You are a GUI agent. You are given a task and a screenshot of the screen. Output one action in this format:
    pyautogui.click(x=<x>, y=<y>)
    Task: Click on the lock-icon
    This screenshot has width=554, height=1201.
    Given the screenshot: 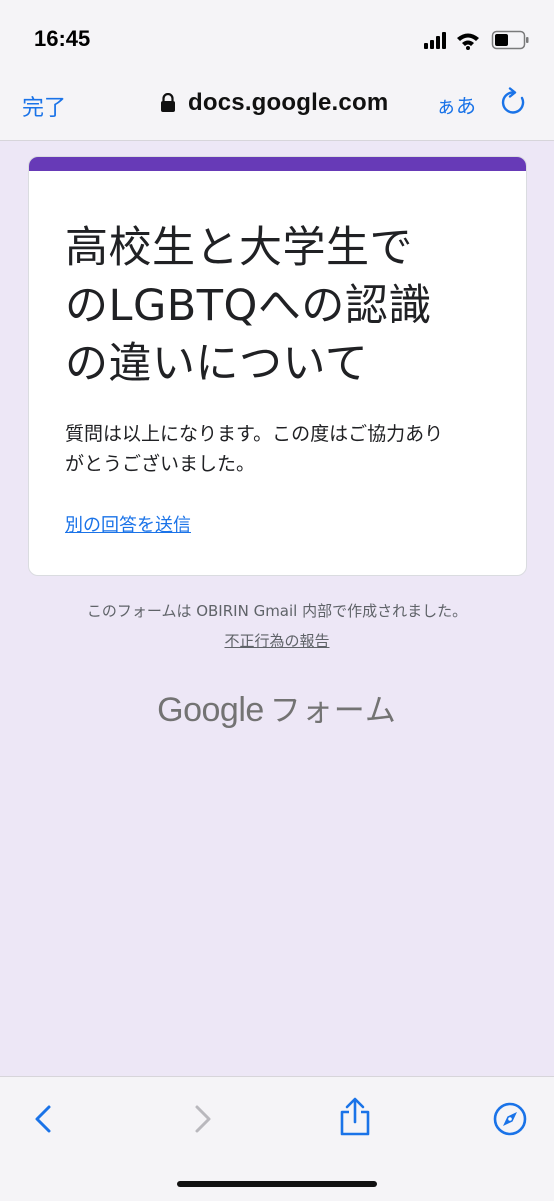 What is the action you would take?
    pyautogui.click(x=168, y=102)
    